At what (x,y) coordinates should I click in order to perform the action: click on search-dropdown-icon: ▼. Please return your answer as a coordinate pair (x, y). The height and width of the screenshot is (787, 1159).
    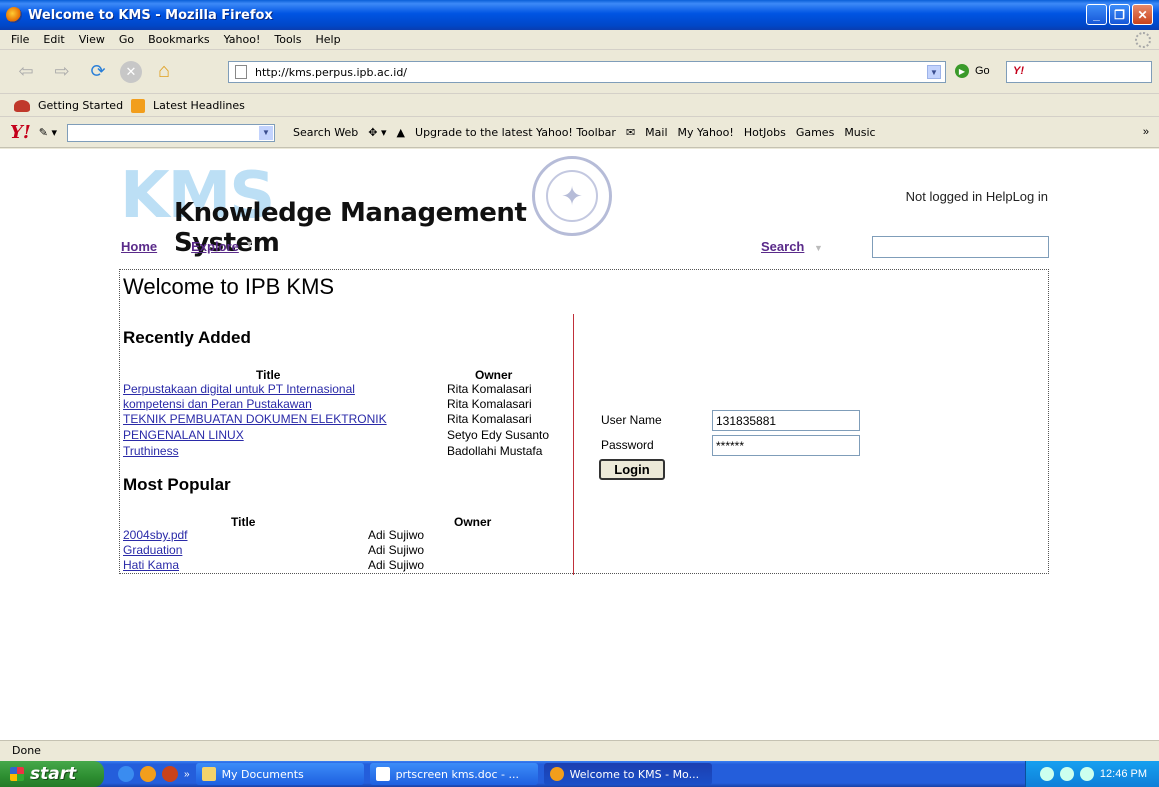
    Looking at the image, I should click on (818, 248).